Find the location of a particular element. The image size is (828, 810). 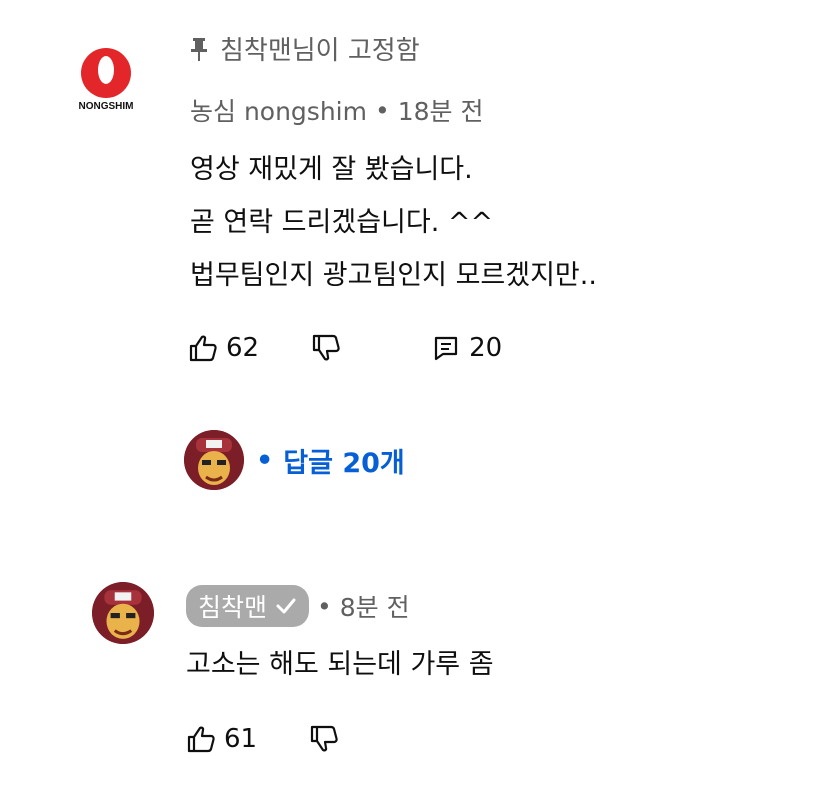

reply-icon is located at coordinates (446, 348).